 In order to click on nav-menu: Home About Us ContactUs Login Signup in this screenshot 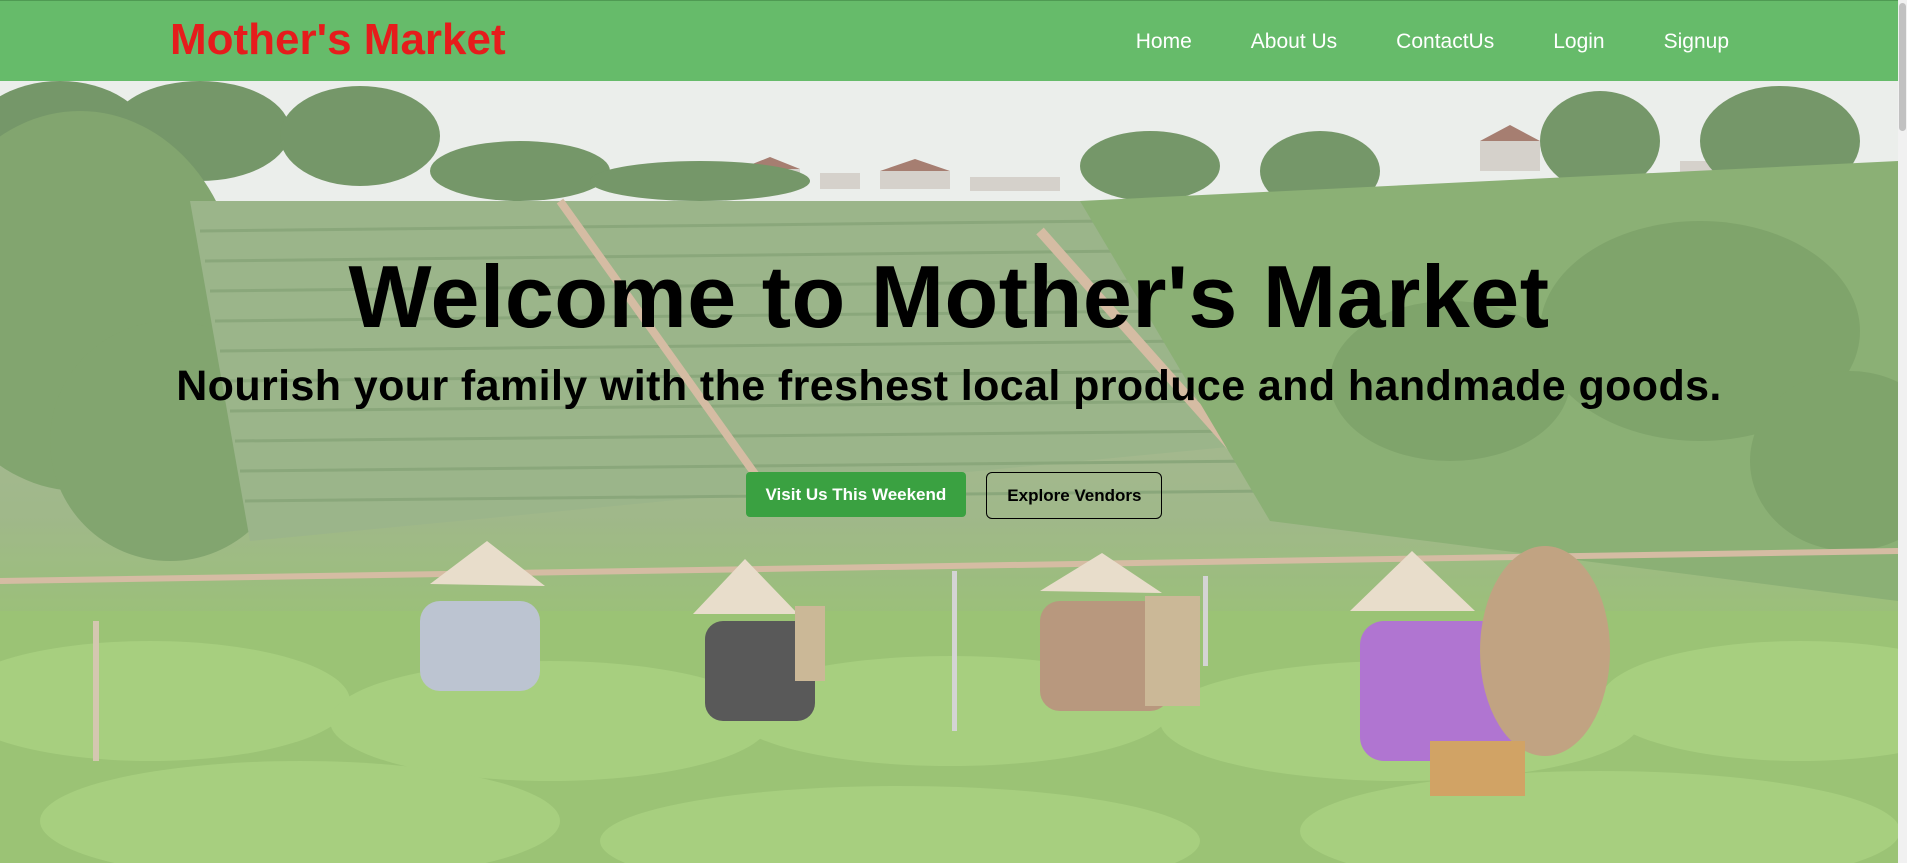, I will do `click(1403, 41)`.